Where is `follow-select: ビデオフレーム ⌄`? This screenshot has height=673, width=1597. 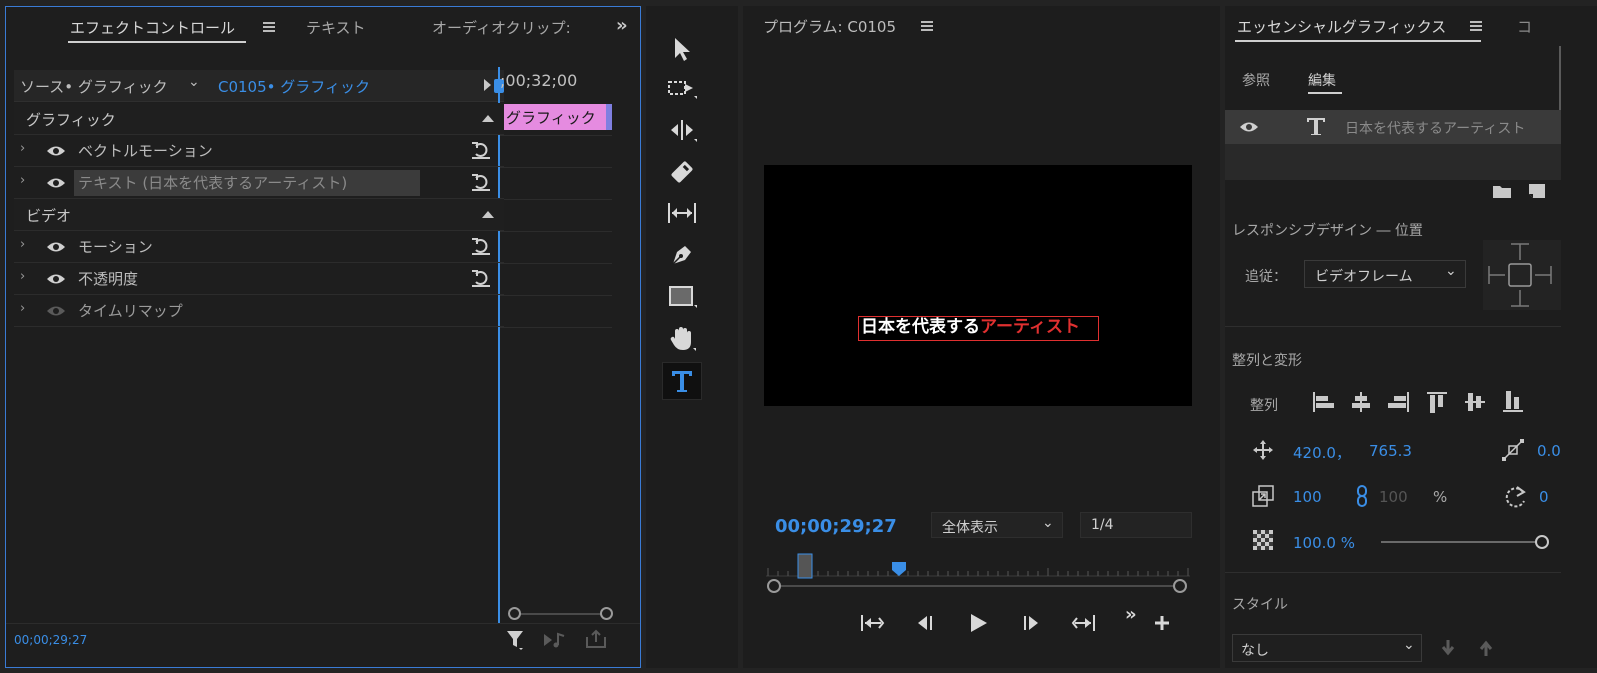 follow-select: ビデオフレーム ⌄ is located at coordinates (1385, 274).